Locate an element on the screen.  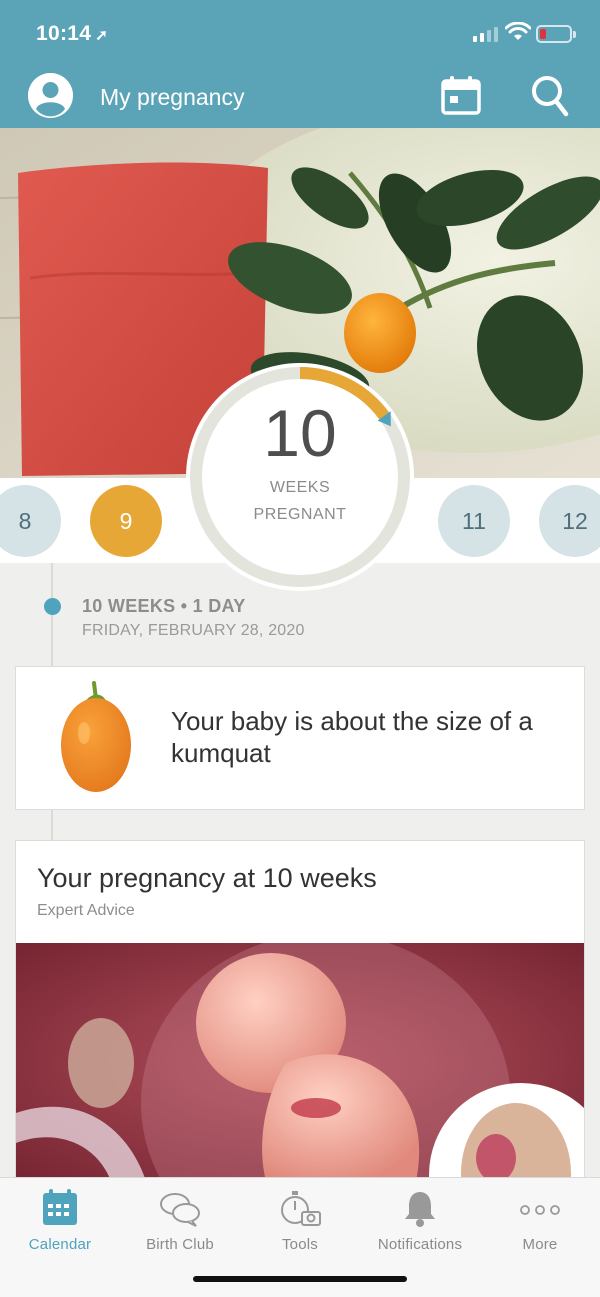
day-title: 10 WEEKS • 1 DAY is located at coordinates (164, 606).